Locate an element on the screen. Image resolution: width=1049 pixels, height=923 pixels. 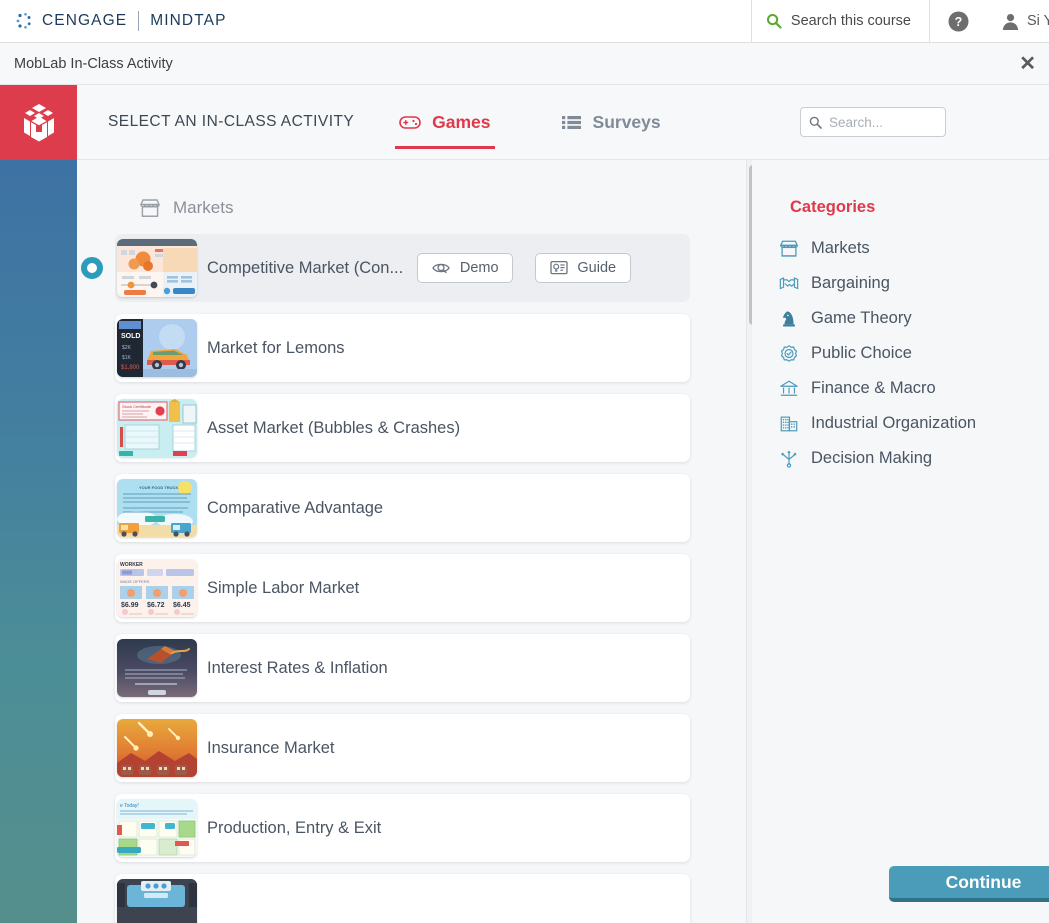
svg-text: SOLD is located at coordinates (130, 336).